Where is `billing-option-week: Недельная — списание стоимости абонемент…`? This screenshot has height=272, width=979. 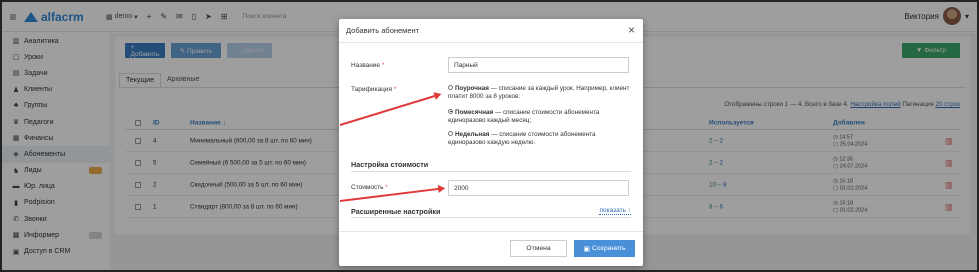 billing-option-week: Недельная — списание стоимости абонемент… is located at coordinates (540, 138).